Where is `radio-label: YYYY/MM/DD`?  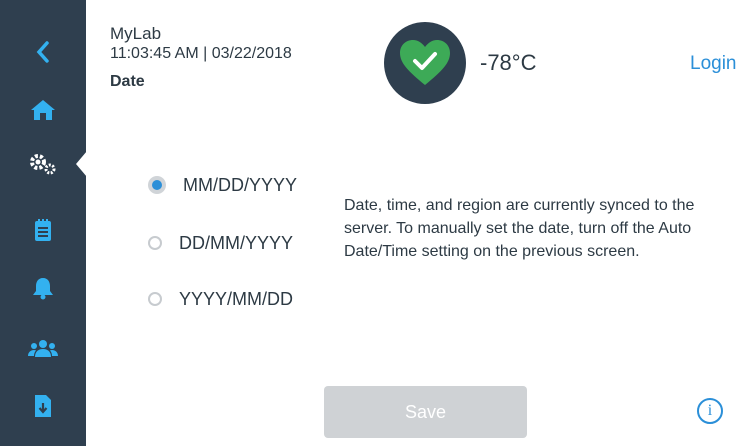 radio-label: YYYY/MM/DD is located at coordinates (236, 298).